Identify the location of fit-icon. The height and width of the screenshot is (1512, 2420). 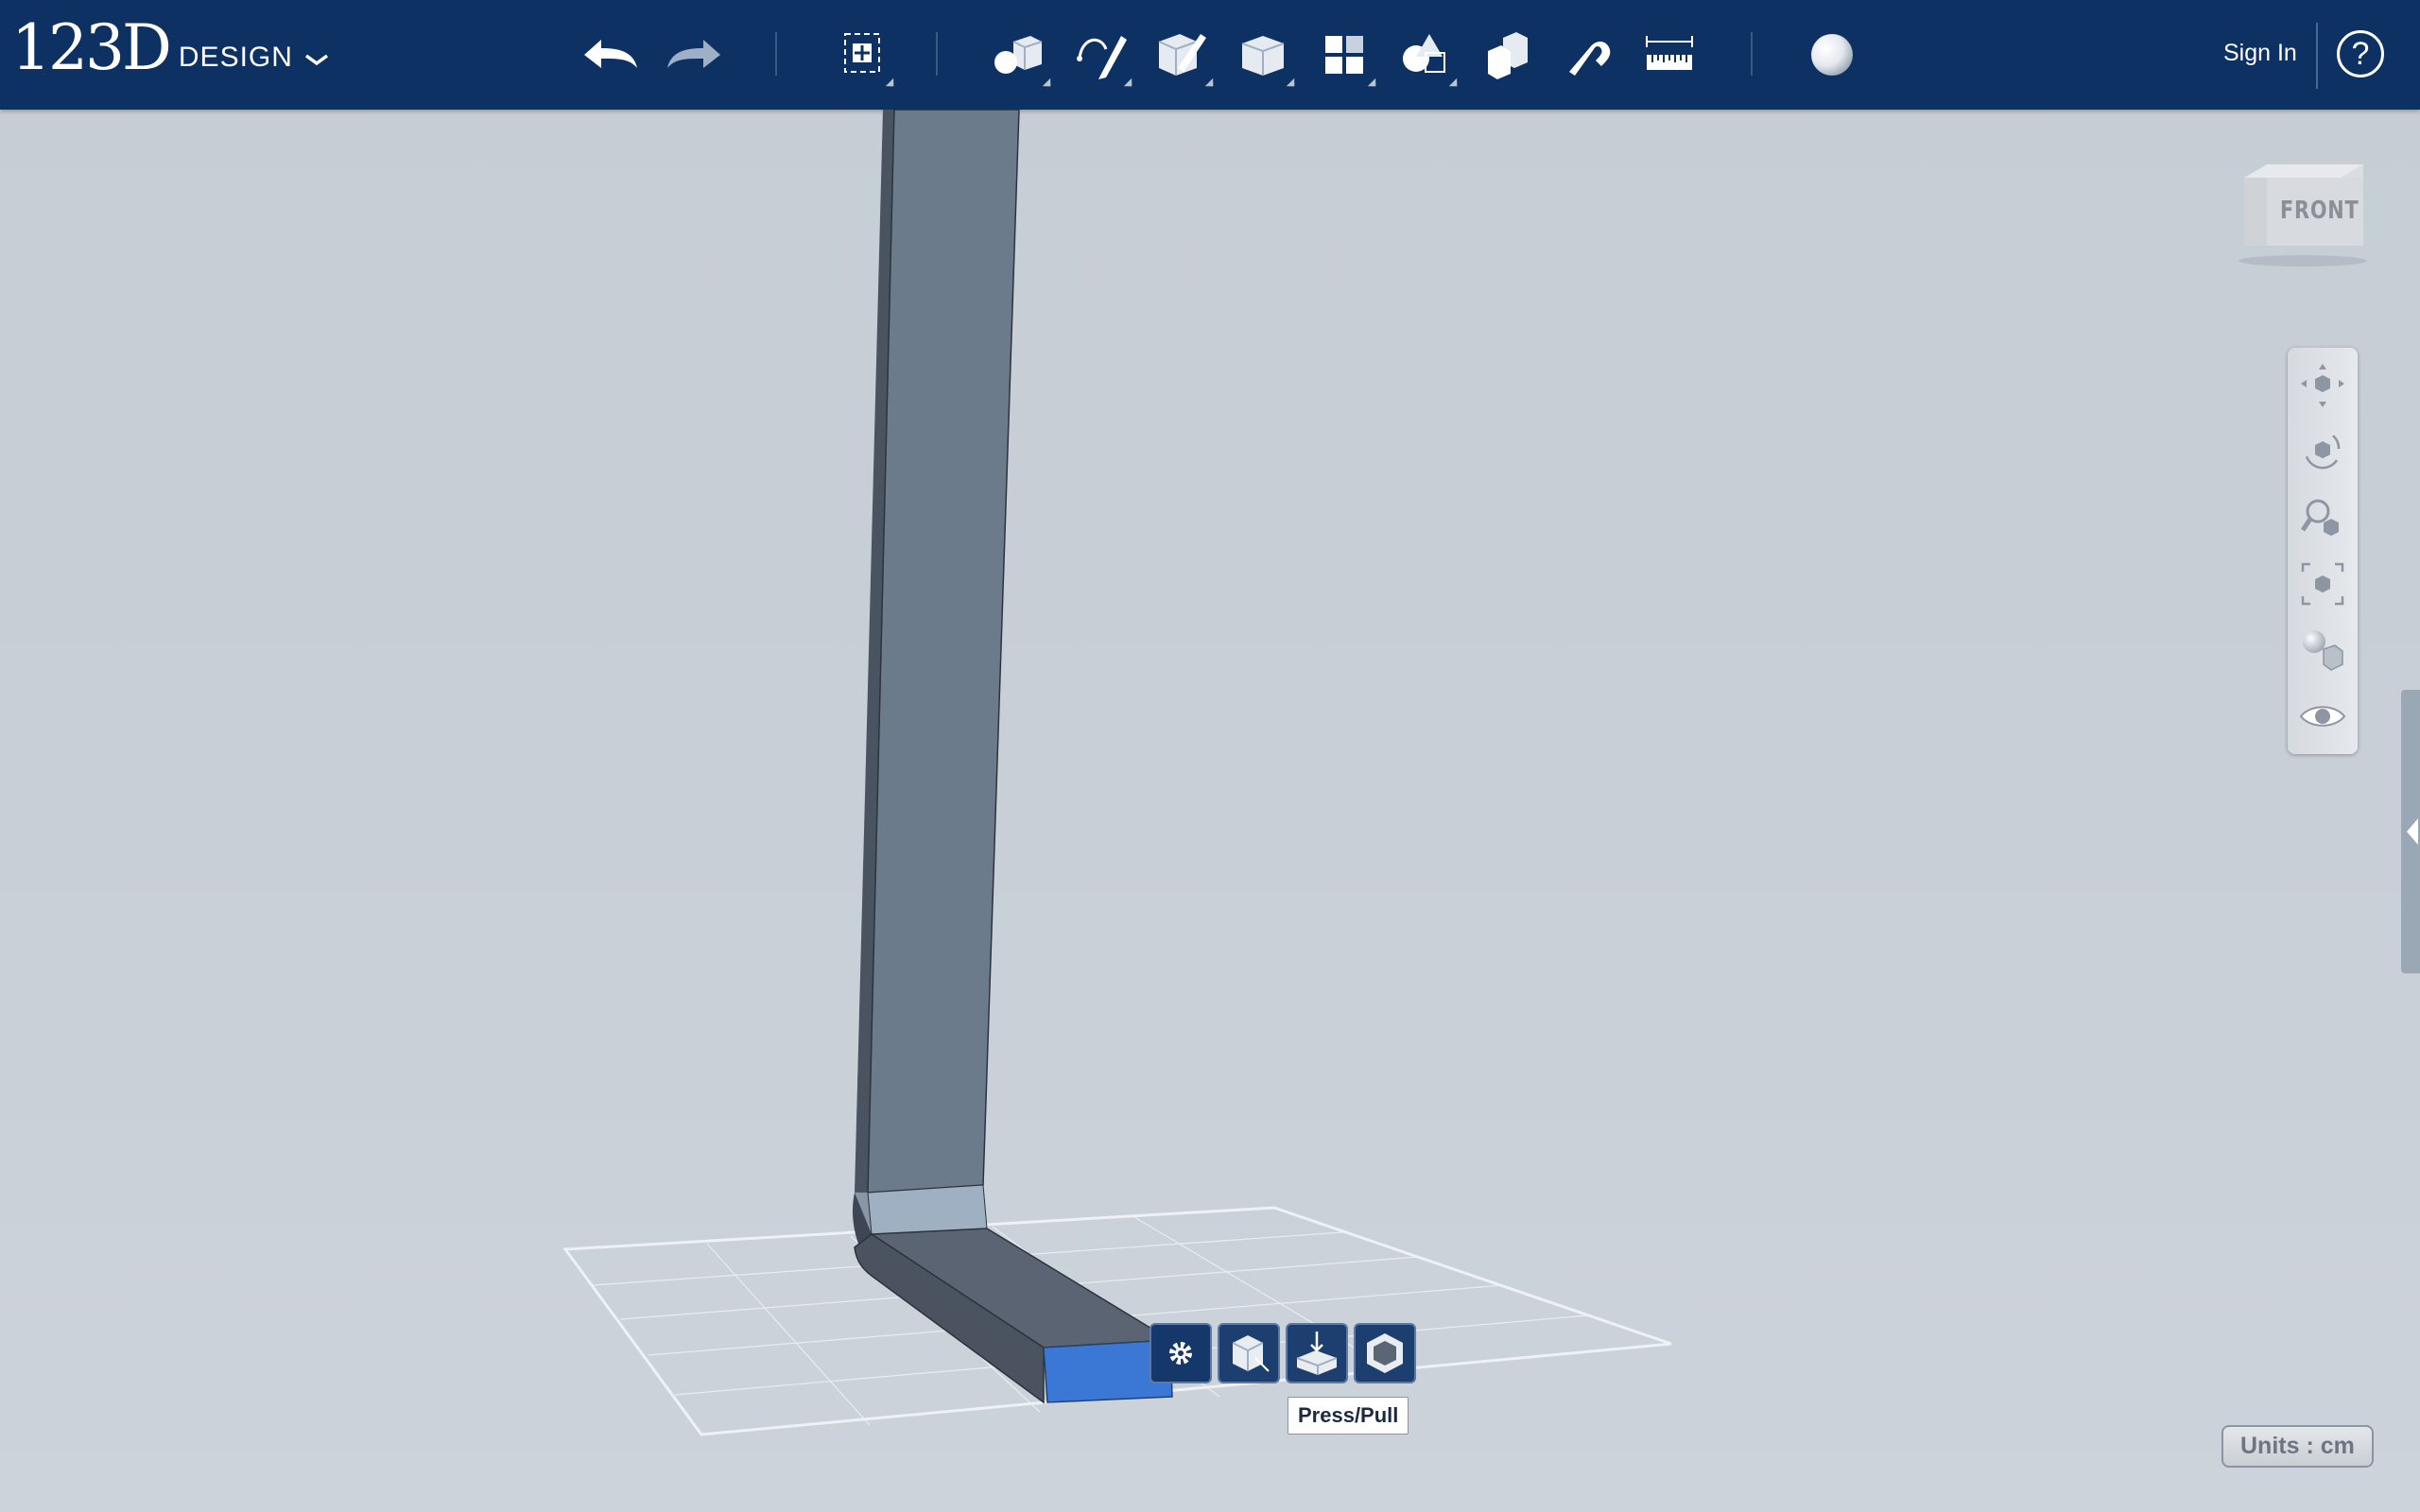
(2322, 584).